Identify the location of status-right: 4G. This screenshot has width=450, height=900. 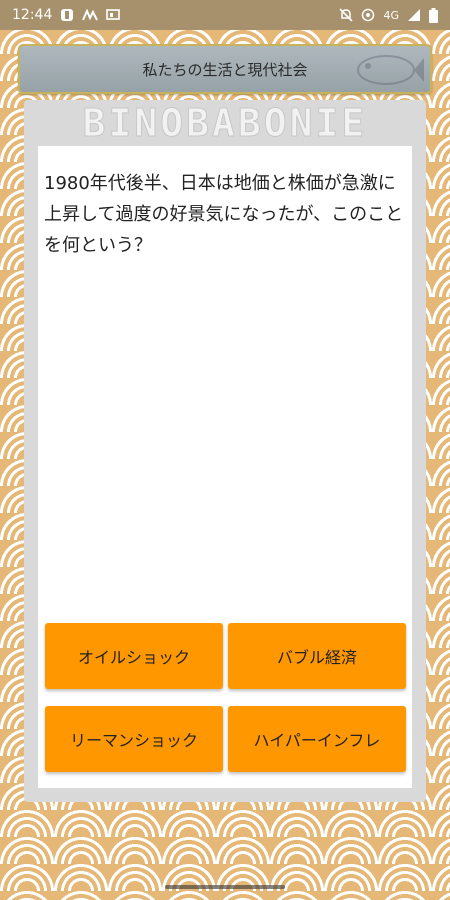
(388, 15).